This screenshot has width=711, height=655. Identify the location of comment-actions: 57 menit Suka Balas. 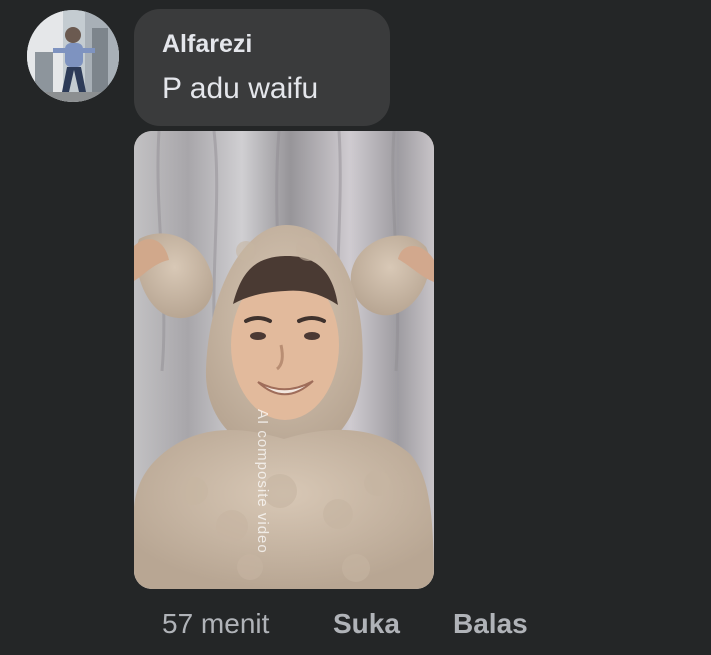
(355, 626).